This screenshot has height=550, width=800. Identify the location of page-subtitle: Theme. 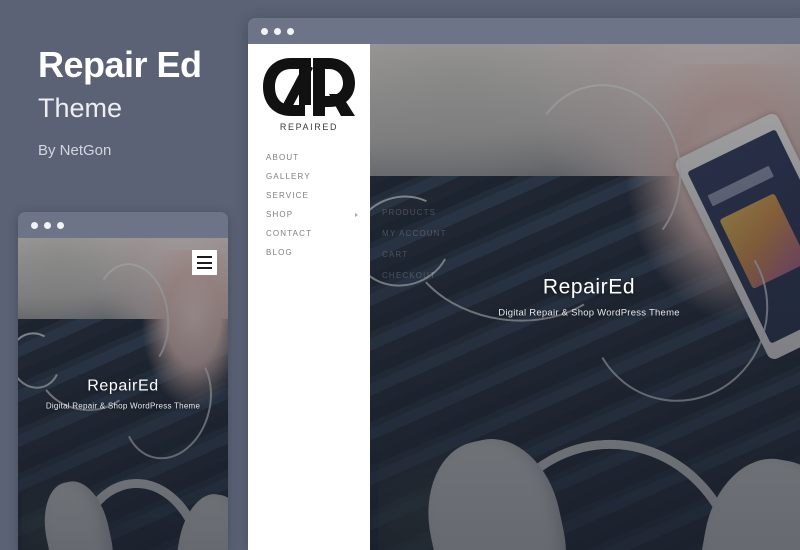
(80, 107).